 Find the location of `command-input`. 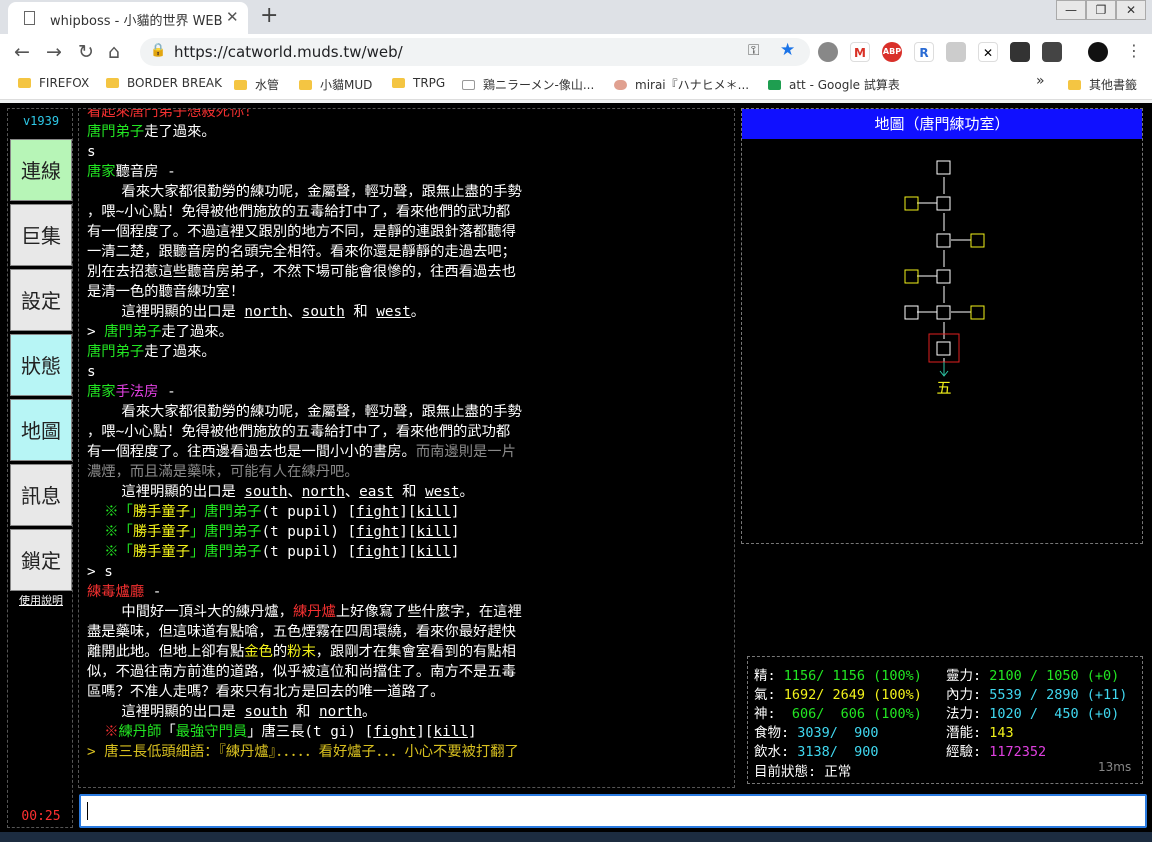

command-input is located at coordinates (613, 811).